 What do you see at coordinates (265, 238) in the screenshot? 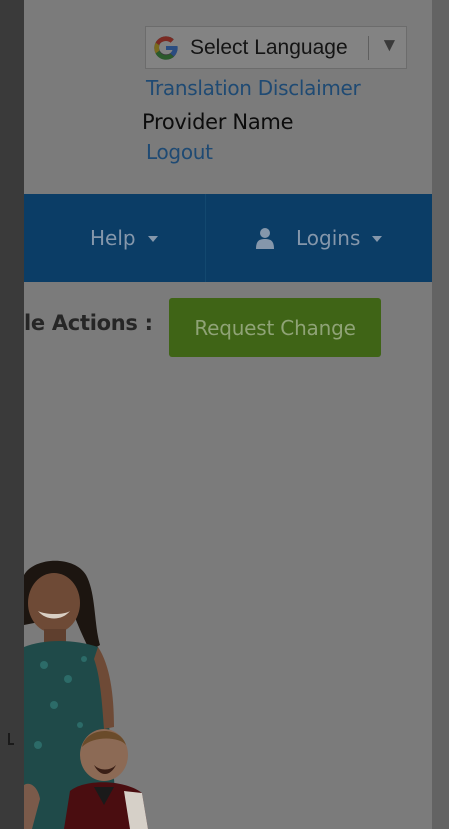
I see `user-icon` at bounding box center [265, 238].